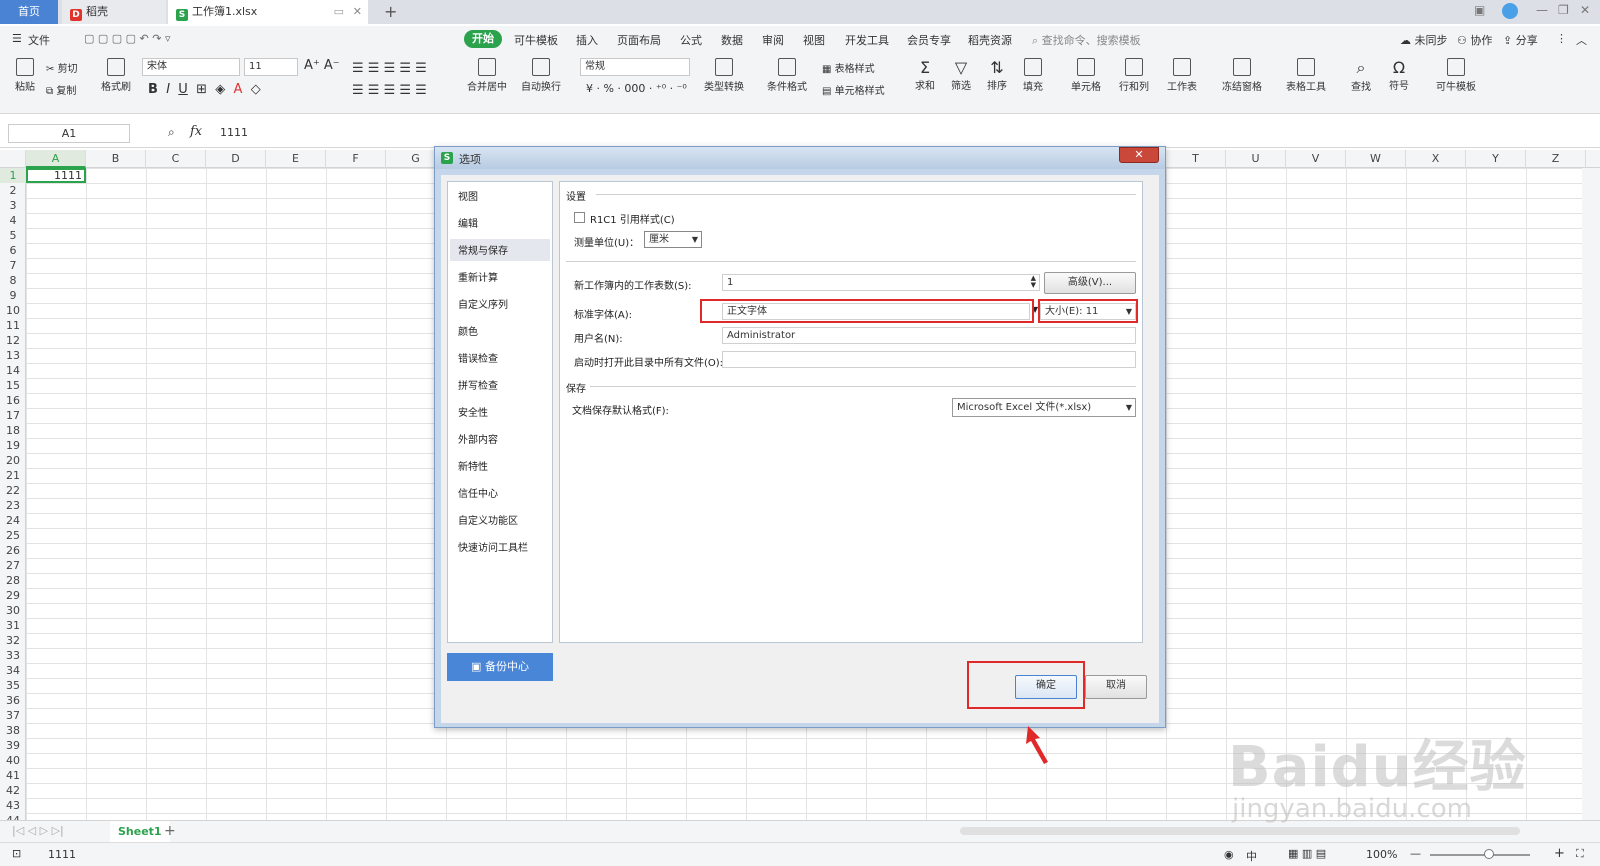 This screenshot has width=1600, height=866. I want to click on menu-review: 审阅, so click(773, 40).